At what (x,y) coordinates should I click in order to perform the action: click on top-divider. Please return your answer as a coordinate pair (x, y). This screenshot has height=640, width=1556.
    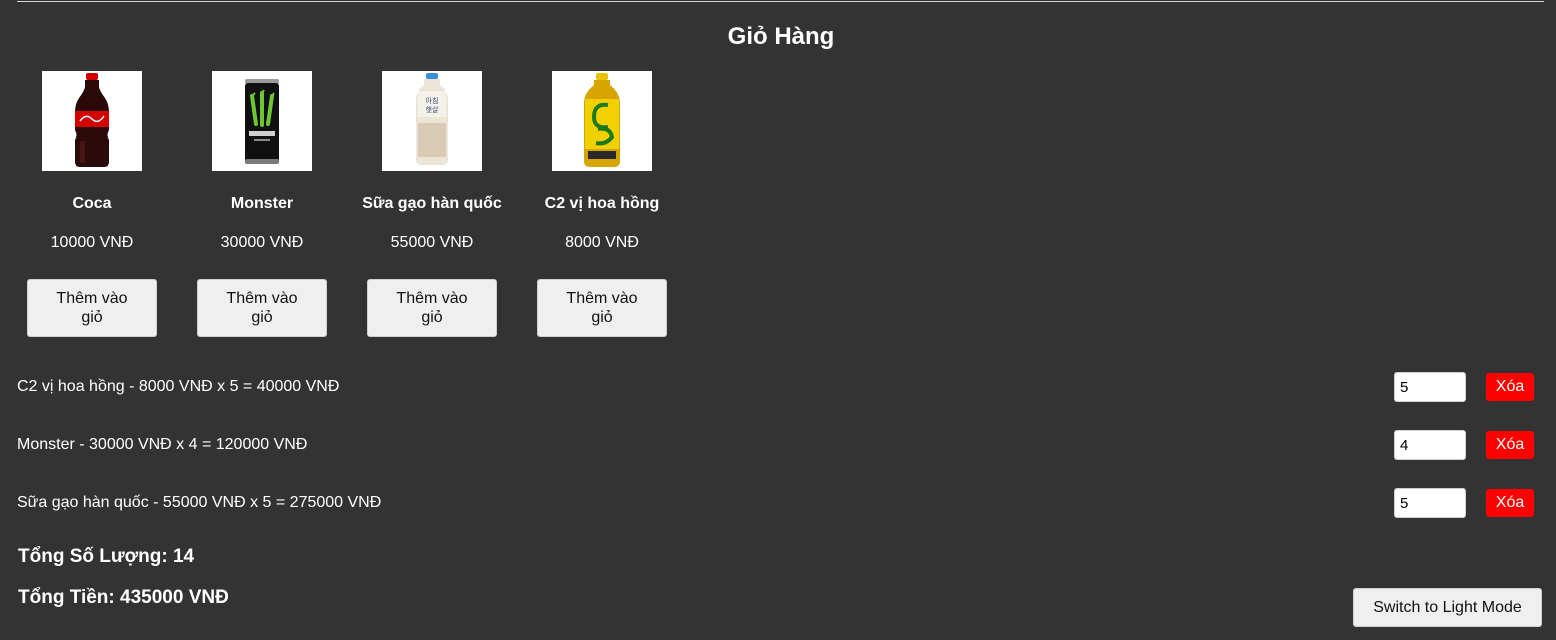
    Looking at the image, I should click on (780, 1).